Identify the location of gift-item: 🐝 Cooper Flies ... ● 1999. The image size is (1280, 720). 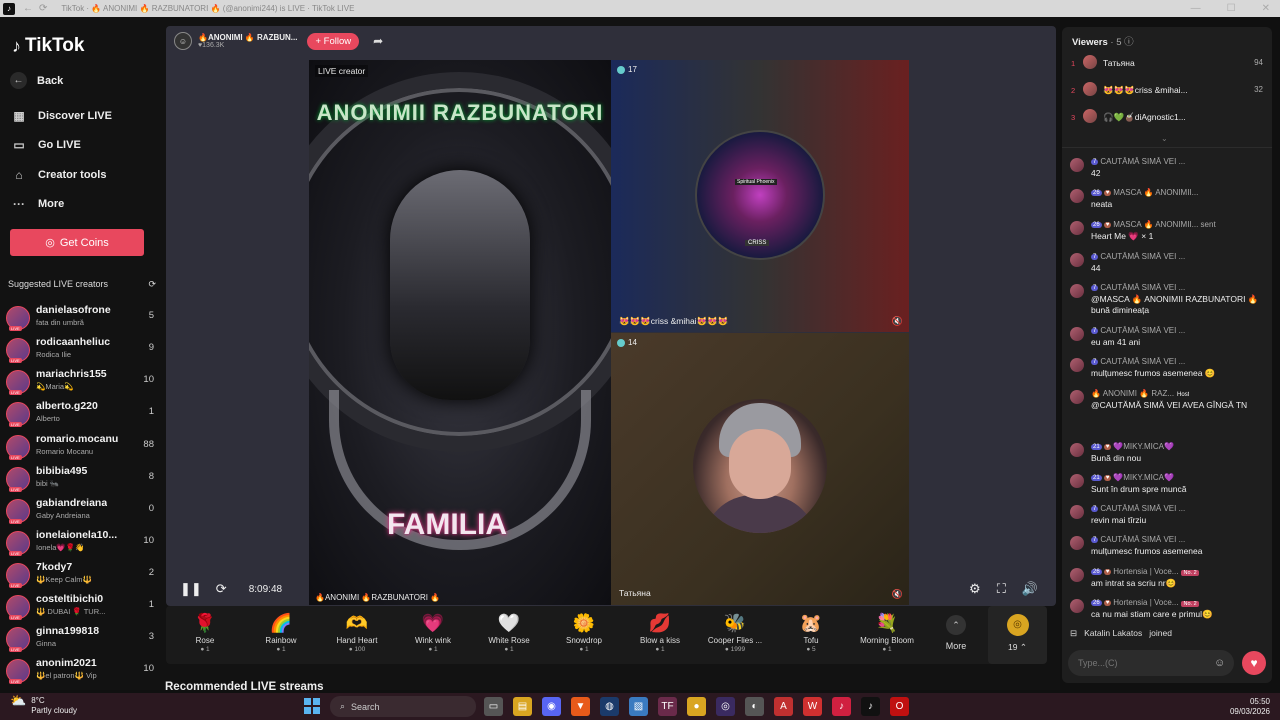
(735, 632).